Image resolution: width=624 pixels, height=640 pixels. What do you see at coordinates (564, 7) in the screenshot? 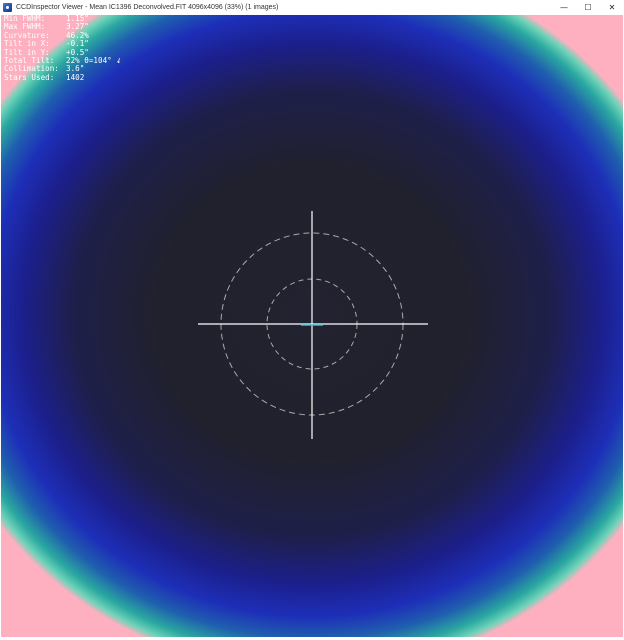
I see `minimize-button: —` at bounding box center [564, 7].